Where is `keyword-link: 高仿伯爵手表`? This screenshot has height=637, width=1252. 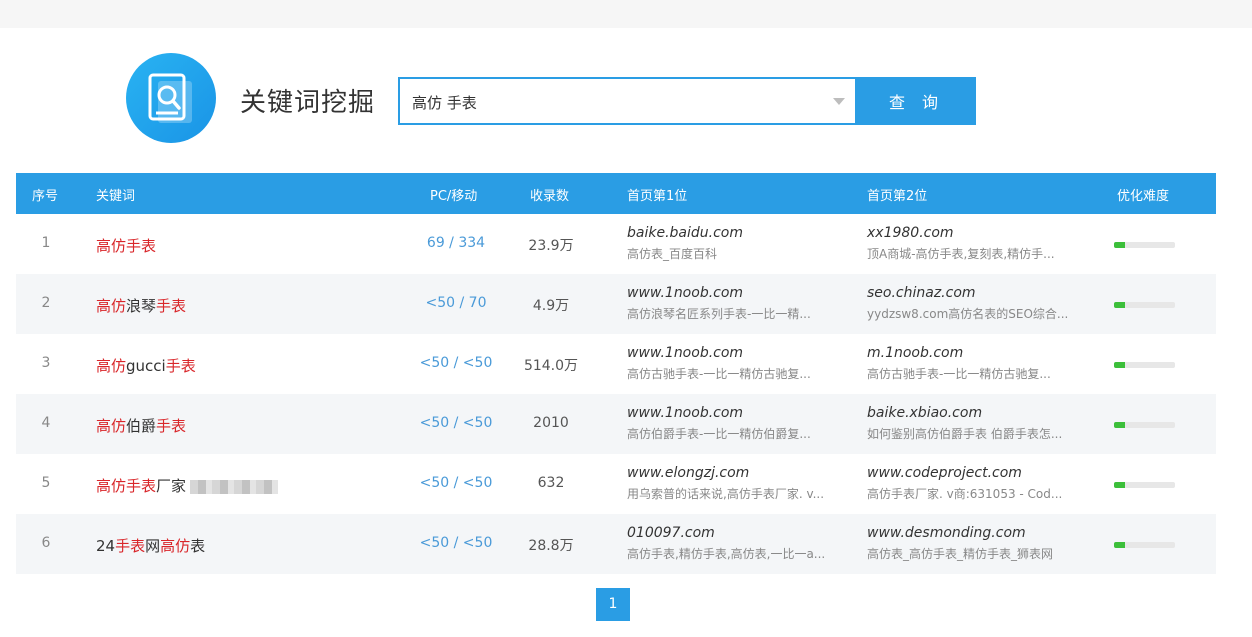
keyword-link: 高仿伯爵手表 is located at coordinates (141, 425).